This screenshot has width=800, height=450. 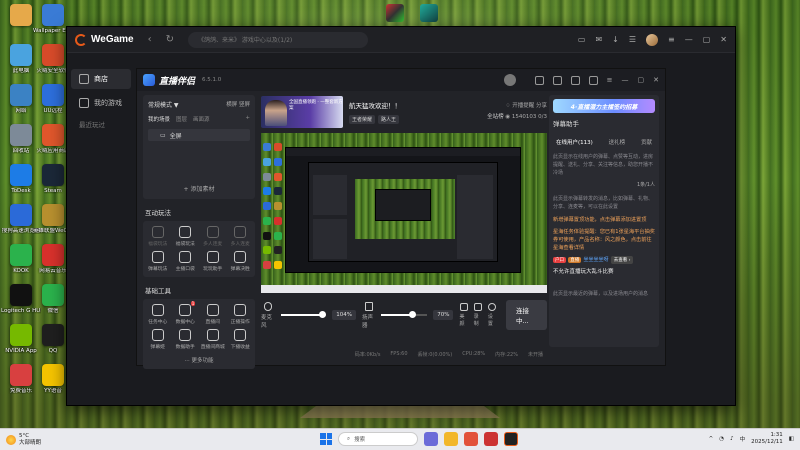 What do you see at coordinates (159, 119) in the screenshot?
I see `tab-my-scenes: 我的场景` at bounding box center [159, 119].